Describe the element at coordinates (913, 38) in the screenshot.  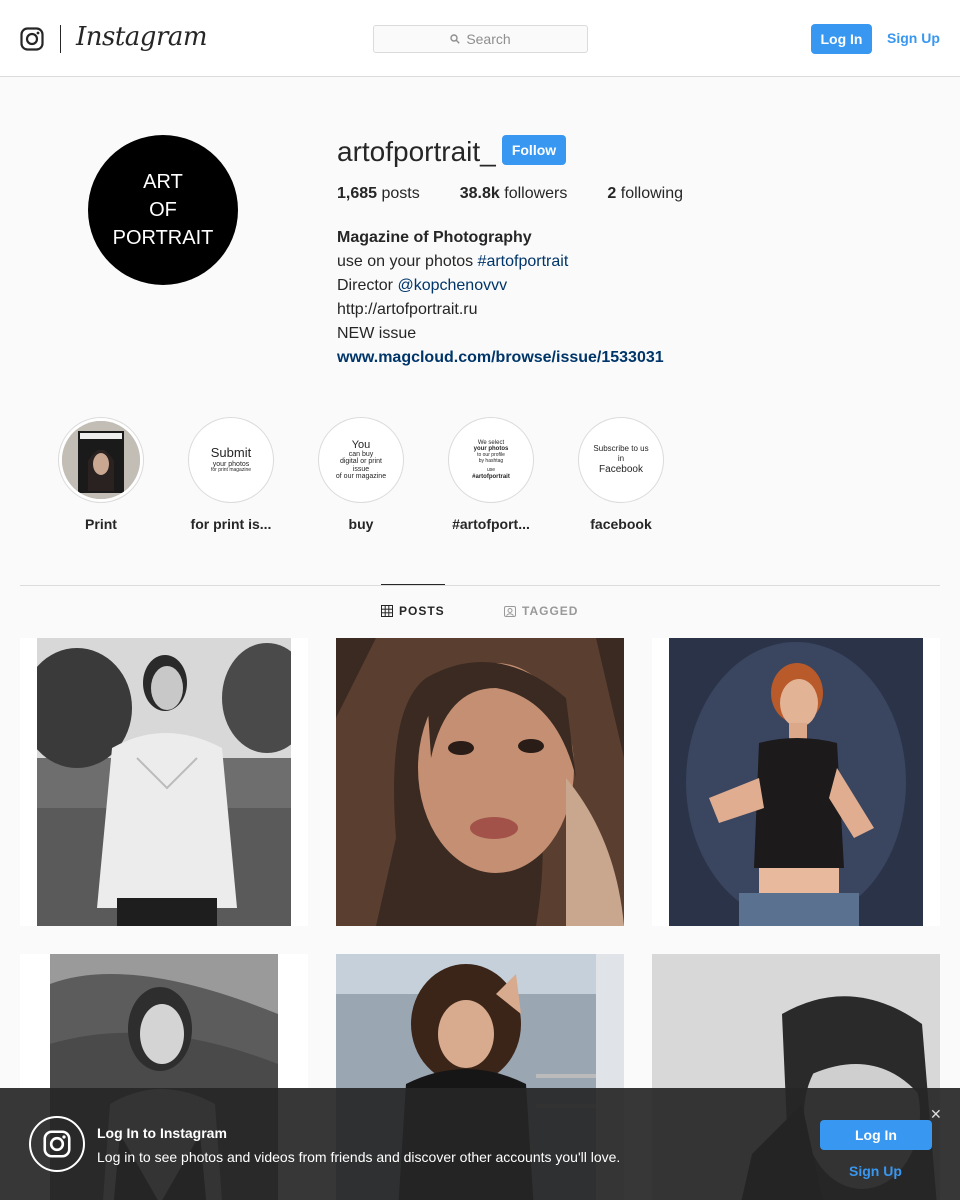
I see `signup-link: Sign Up` at that location.